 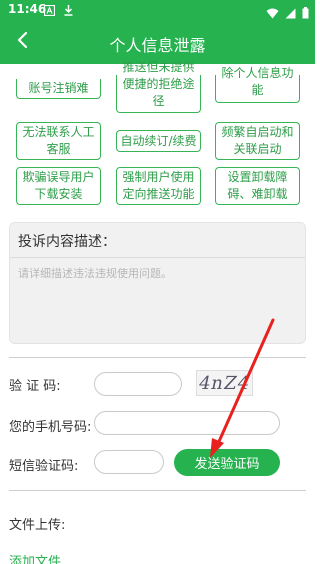 What do you see at coordinates (44, 466) in the screenshot?
I see `sms-code-label: 短信验证码:` at bounding box center [44, 466].